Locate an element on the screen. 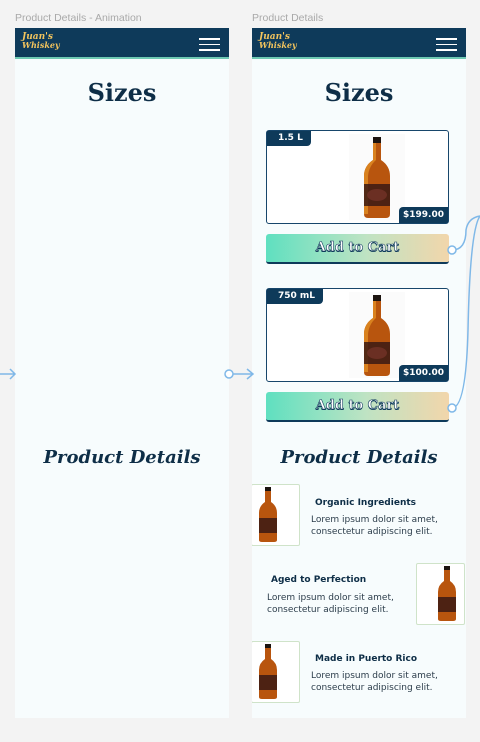 This screenshot has width=480, height=742. feature-title: Organic Ingredients is located at coordinates (366, 503).